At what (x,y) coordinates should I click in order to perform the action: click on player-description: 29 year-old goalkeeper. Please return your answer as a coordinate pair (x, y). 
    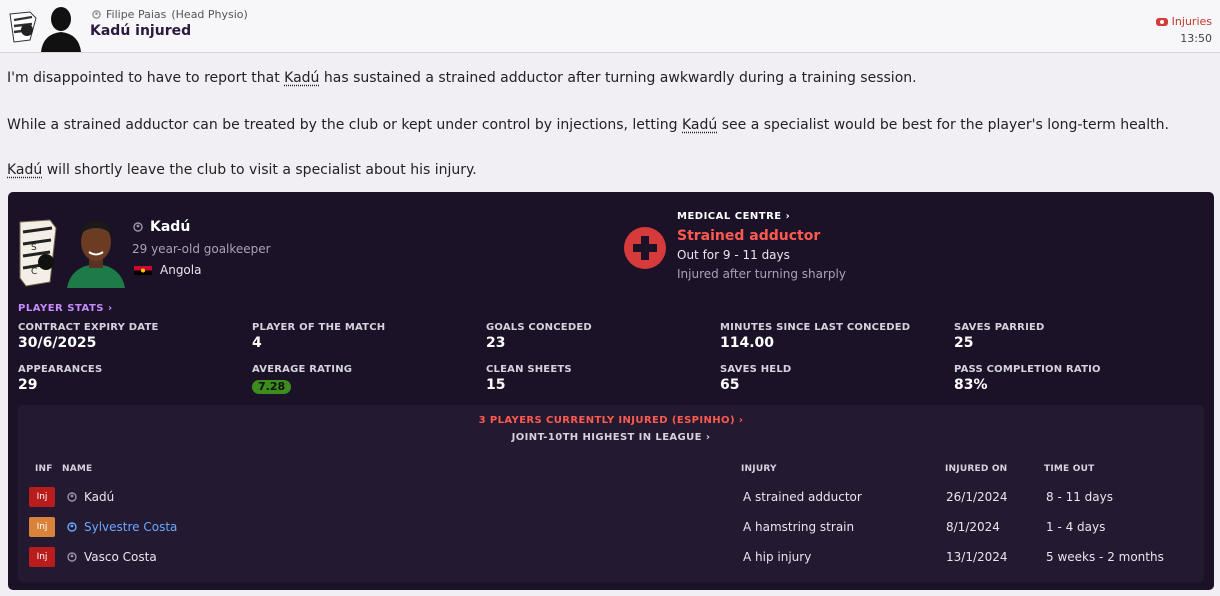
    Looking at the image, I should click on (201, 249).